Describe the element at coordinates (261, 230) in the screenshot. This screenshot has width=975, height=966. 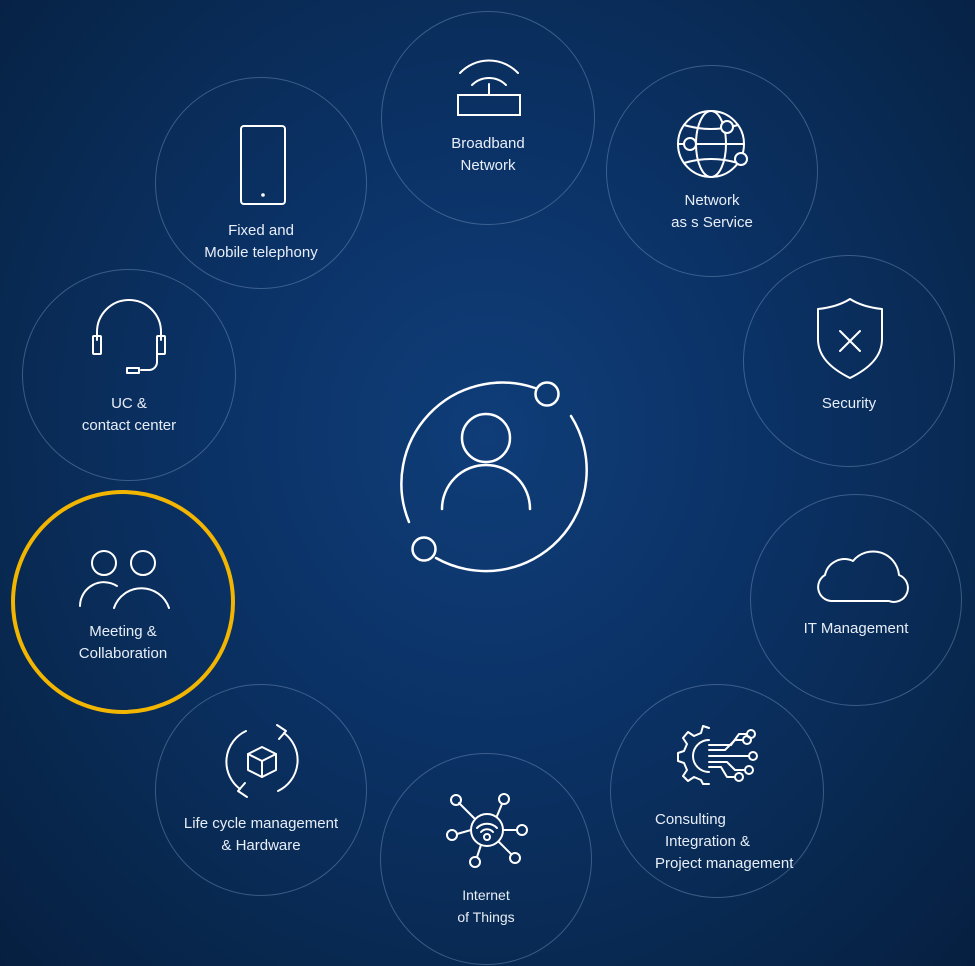
I see `telephony-label-line1: Fixed and` at that location.